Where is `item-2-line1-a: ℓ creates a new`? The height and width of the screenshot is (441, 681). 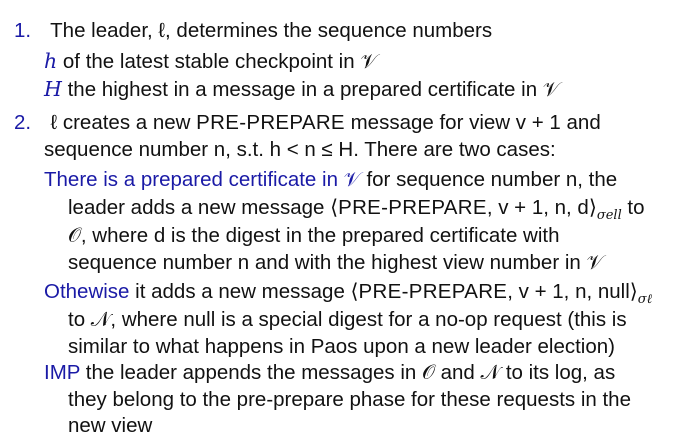
item-2-line1-a: ℓ creates a new is located at coordinates (123, 122).